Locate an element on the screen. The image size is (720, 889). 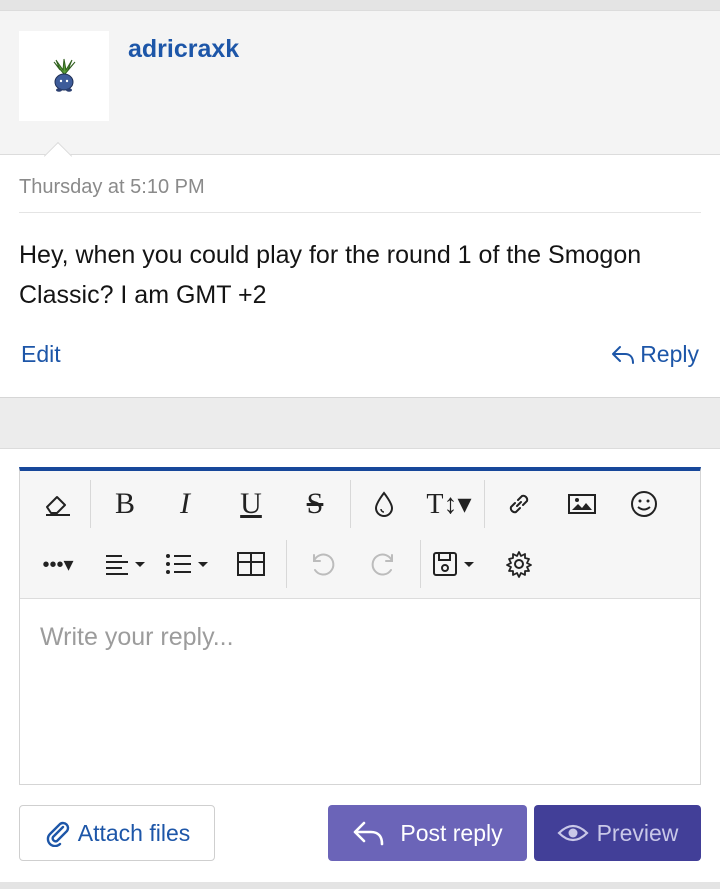
avatar is located at coordinates (64, 76).